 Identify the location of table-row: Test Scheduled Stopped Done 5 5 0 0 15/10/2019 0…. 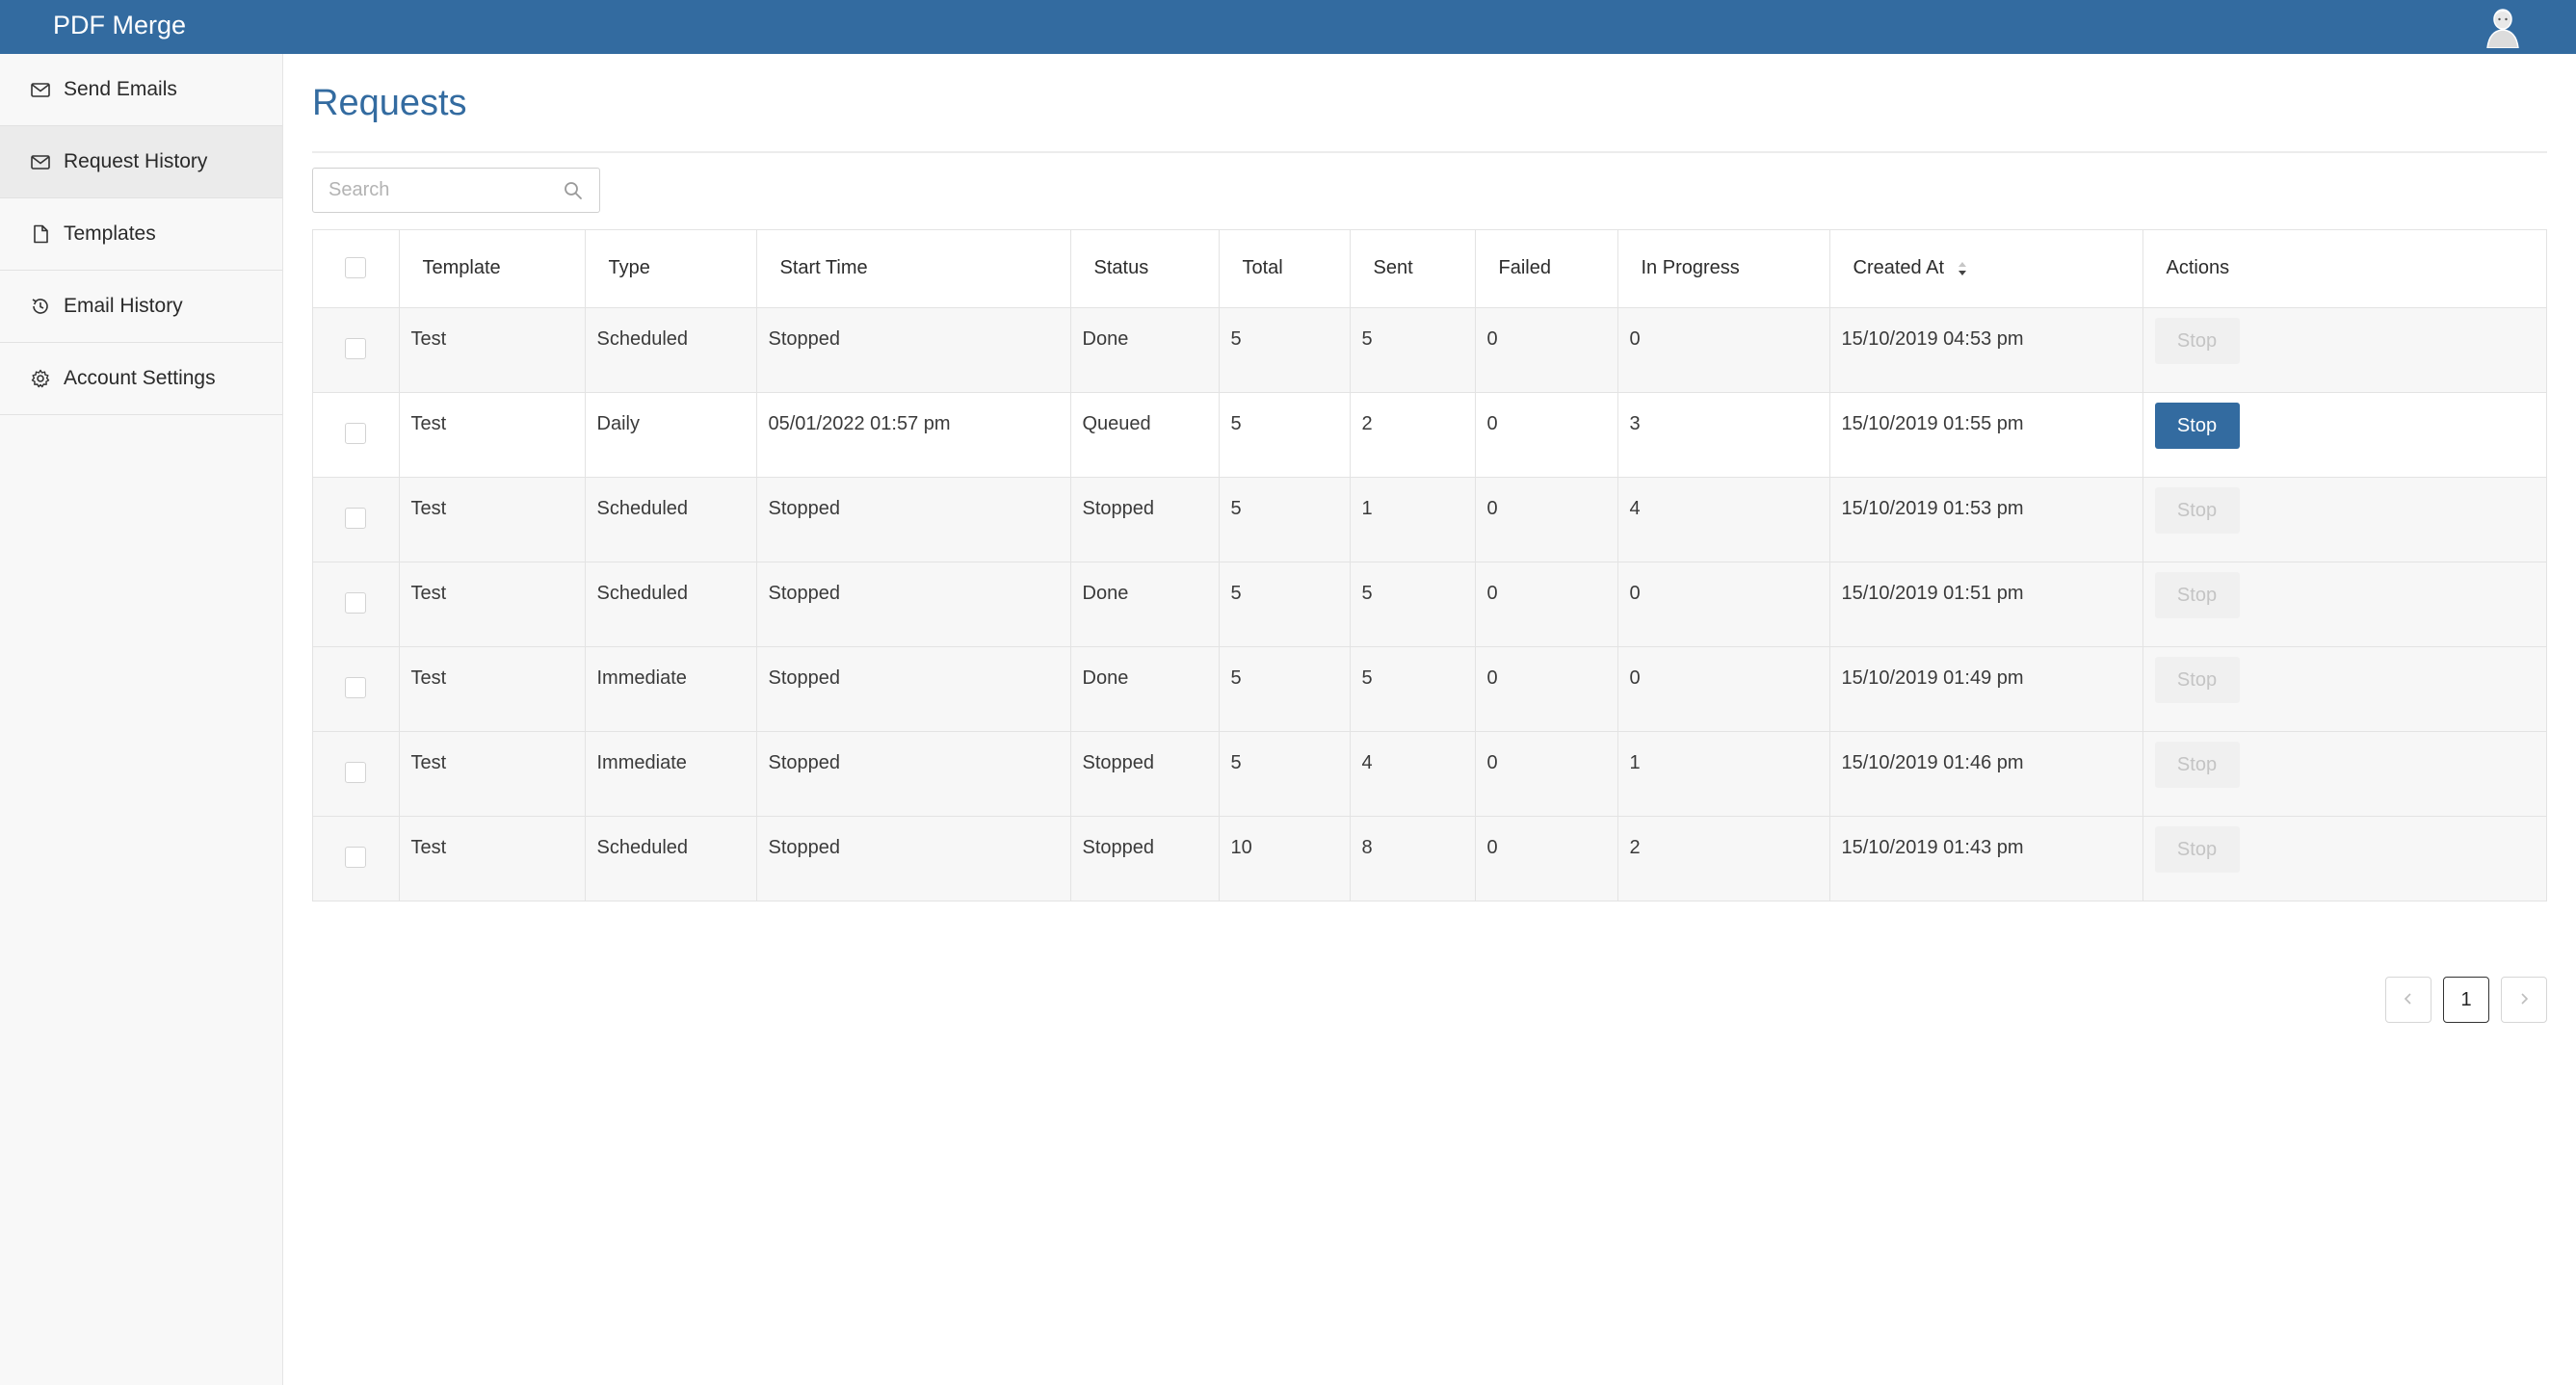
(1430, 350).